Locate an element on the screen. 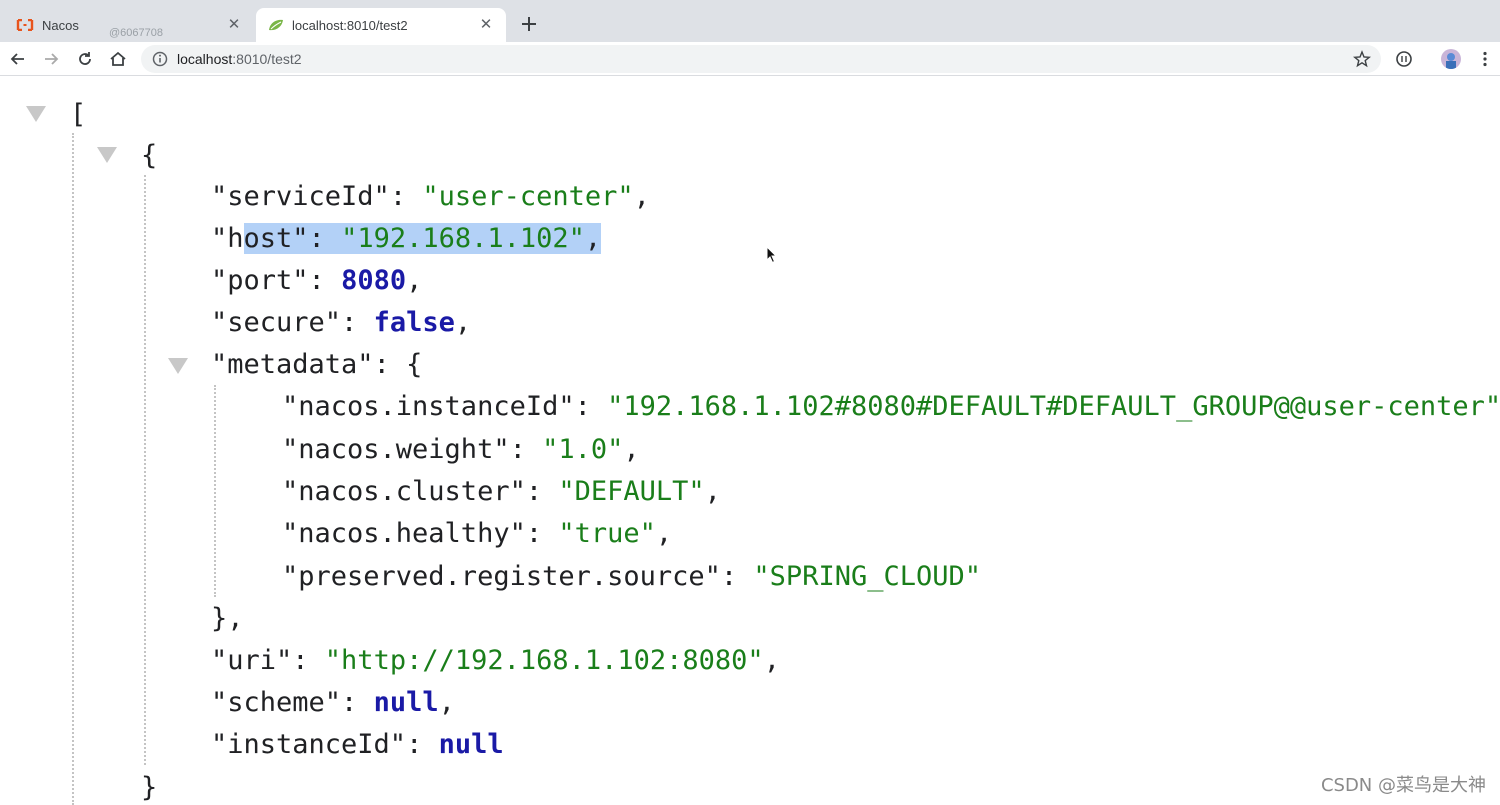 This screenshot has height=805, width=1500. info-icon is located at coordinates (160, 59).